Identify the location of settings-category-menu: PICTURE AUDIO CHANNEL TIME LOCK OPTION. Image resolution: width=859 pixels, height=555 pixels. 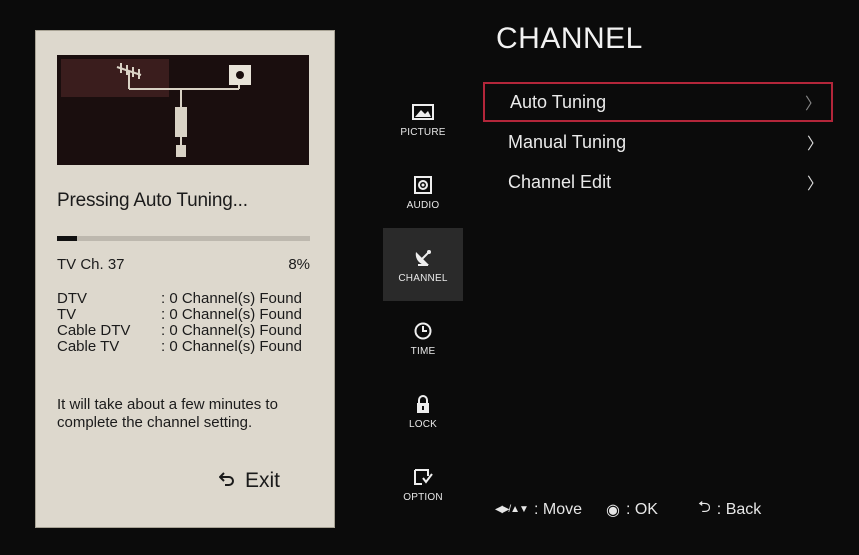
(423, 301).